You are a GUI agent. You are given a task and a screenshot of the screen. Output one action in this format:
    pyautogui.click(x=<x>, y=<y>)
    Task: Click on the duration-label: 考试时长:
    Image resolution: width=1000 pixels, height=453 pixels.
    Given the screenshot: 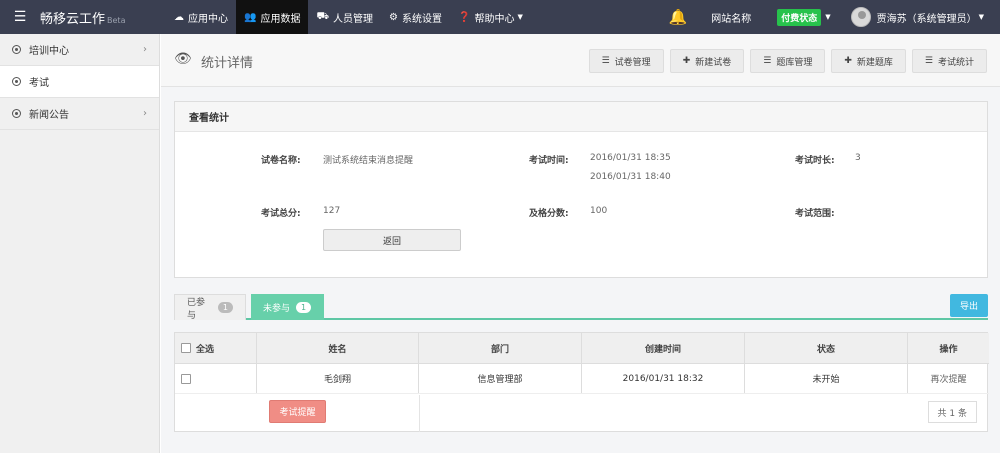 What is the action you would take?
    pyautogui.click(x=815, y=161)
    